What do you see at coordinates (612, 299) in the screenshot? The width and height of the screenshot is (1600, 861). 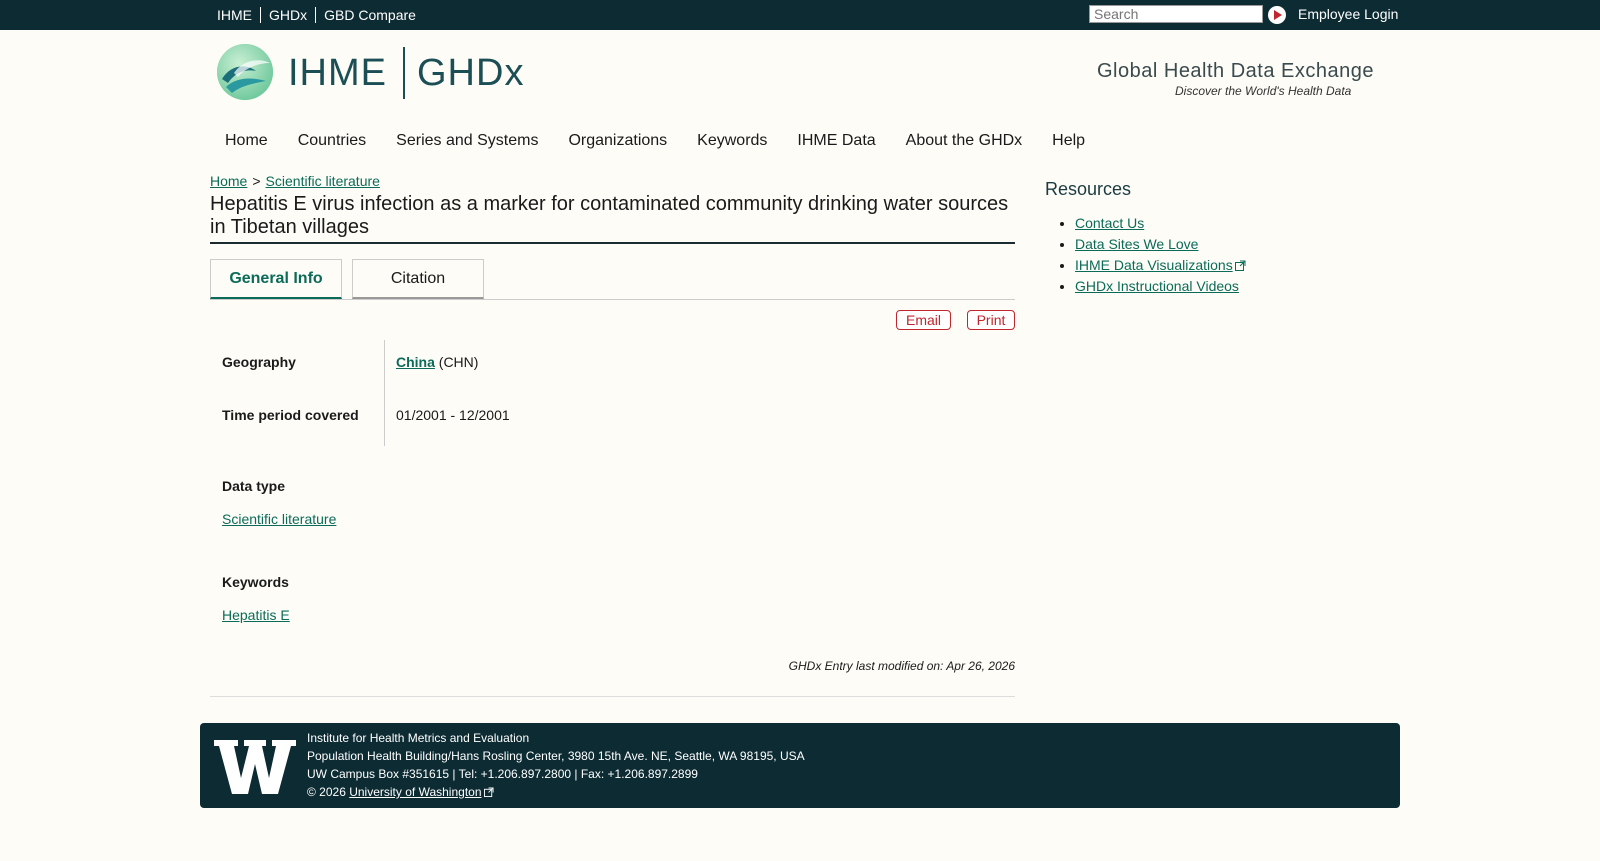 I see `tabs-baseline` at bounding box center [612, 299].